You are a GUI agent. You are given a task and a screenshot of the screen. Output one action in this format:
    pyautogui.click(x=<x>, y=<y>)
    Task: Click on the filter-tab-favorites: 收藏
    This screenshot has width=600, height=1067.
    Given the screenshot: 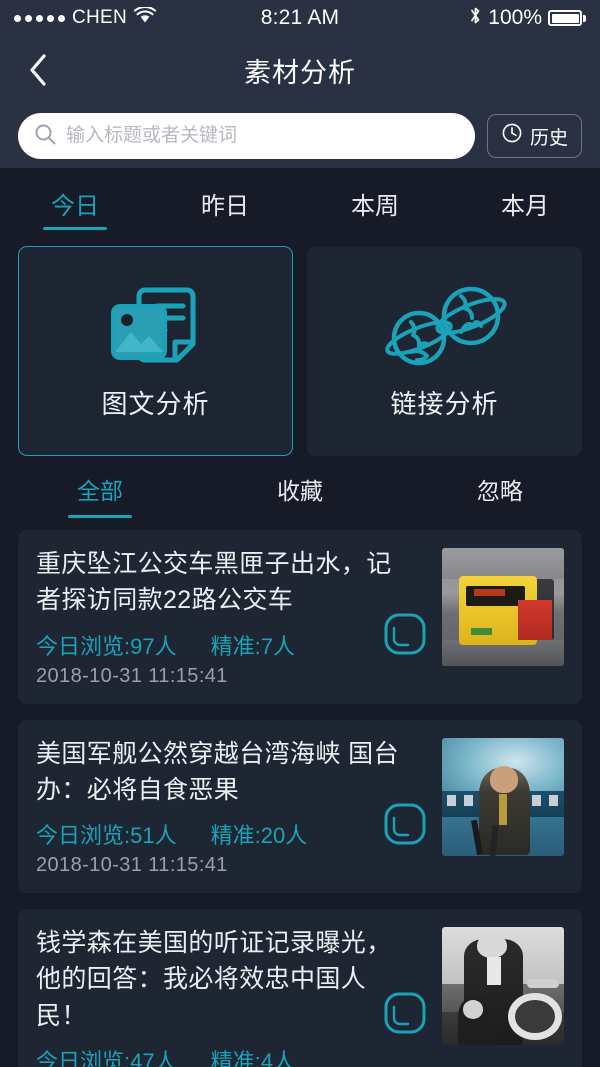 What is the action you would take?
    pyautogui.click(x=300, y=495)
    